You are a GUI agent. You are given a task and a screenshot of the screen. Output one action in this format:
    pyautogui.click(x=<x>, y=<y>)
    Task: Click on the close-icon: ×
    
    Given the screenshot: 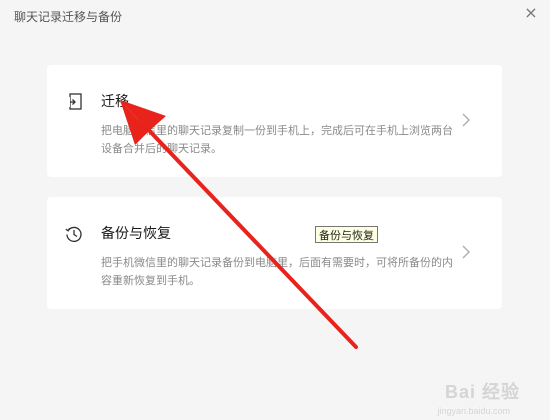 What is the action you would take?
    pyautogui.click(x=531, y=12)
    